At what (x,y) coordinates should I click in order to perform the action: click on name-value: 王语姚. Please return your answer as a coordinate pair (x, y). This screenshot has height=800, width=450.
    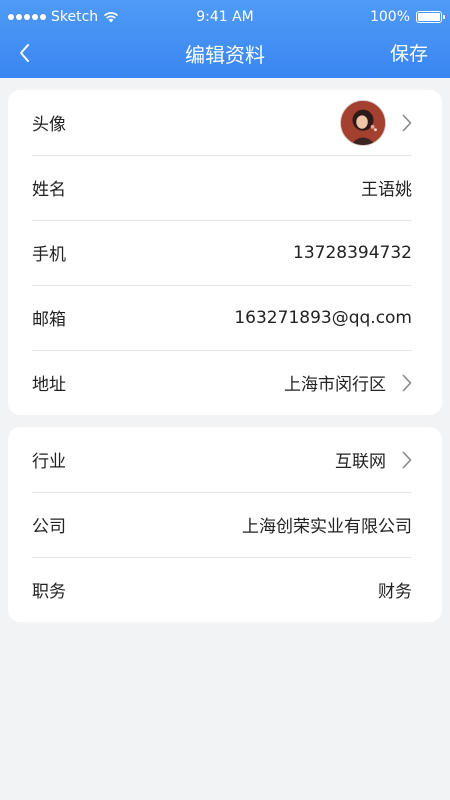
    Looking at the image, I should click on (386, 190).